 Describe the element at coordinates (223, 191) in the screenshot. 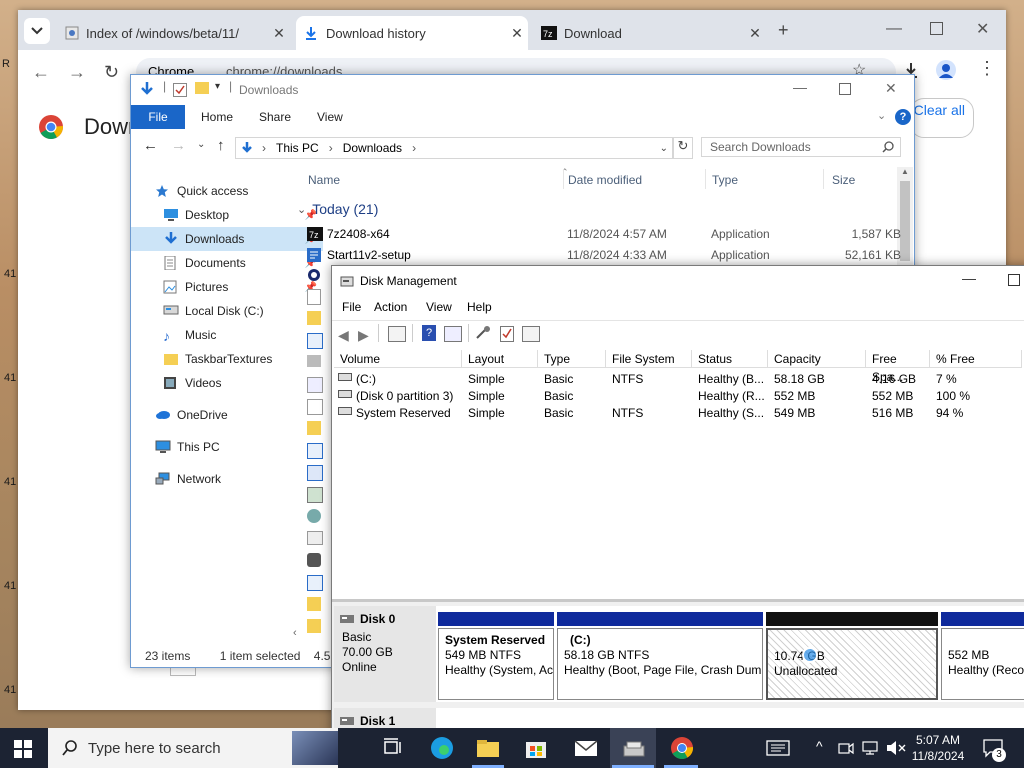

I see `nav-quick-access: Quick access` at that location.